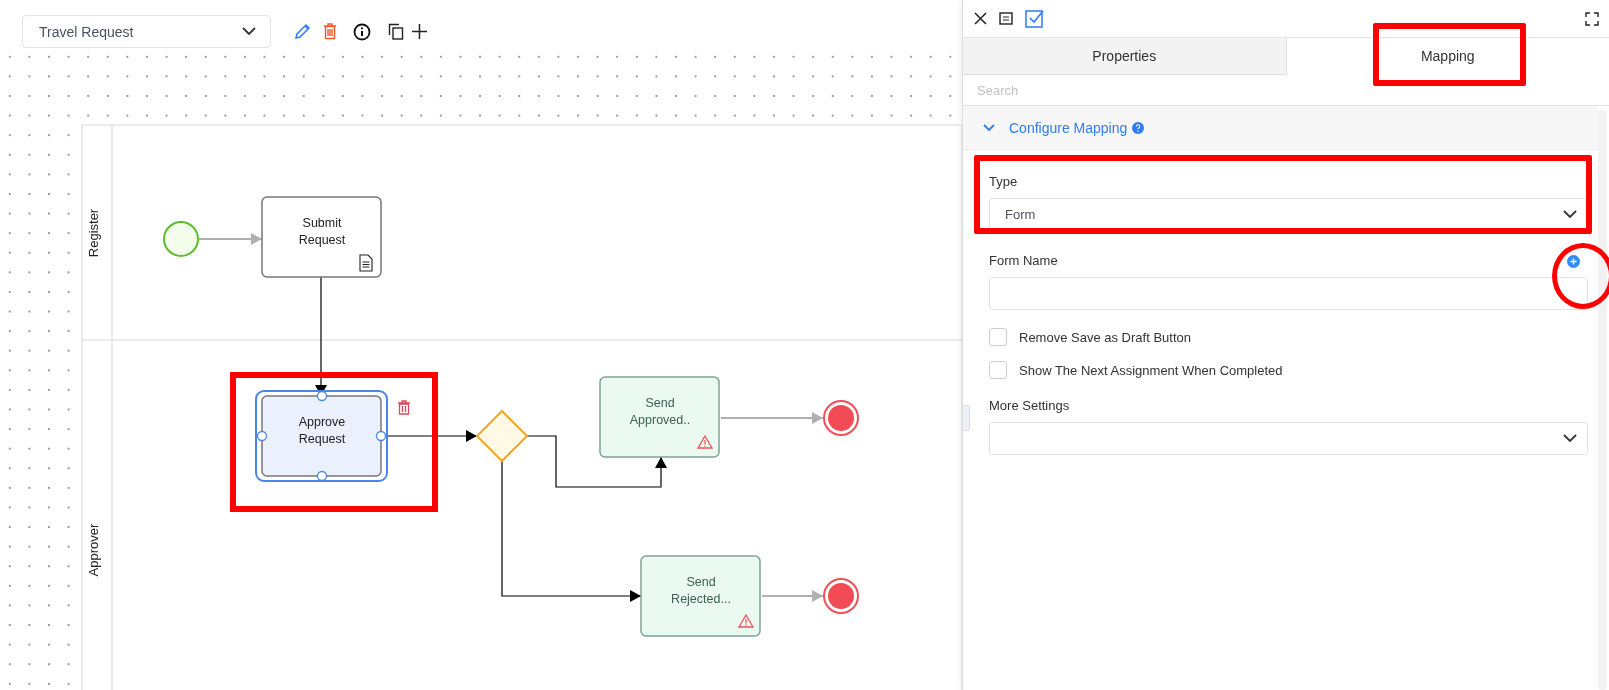  Describe the element at coordinates (1151, 370) in the screenshot. I see `checkbox-label: Show The Next Assignment When Completed` at that location.